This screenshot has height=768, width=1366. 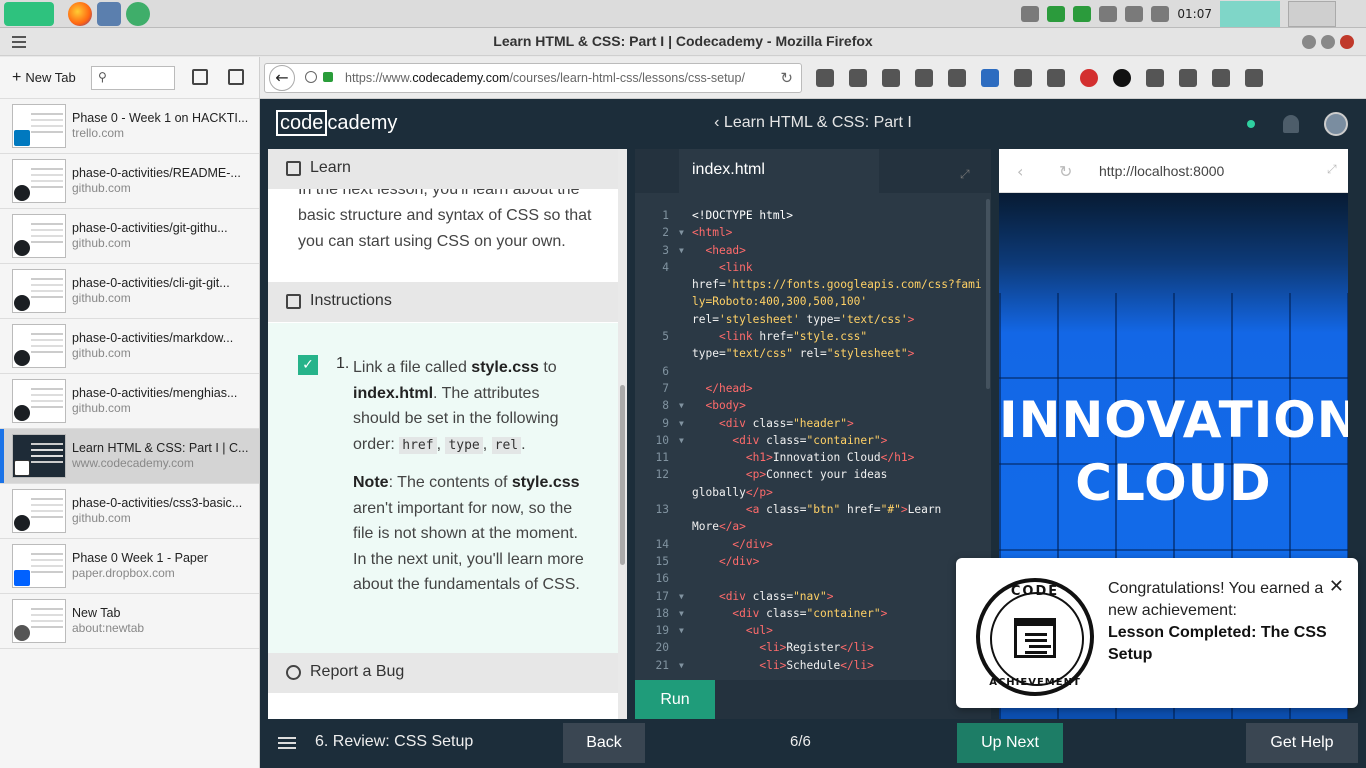 What do you see at coordinates (675, 699) in the screenshot?
I see `run-button: Run` at bounding box center [675, 699].